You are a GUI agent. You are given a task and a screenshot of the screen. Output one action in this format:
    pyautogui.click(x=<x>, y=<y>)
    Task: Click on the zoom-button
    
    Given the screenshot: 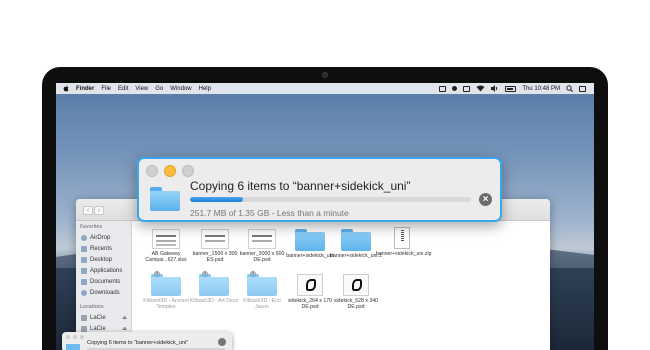 What is the action you would take?
    pyautogui.click(x=188, y=171)
    